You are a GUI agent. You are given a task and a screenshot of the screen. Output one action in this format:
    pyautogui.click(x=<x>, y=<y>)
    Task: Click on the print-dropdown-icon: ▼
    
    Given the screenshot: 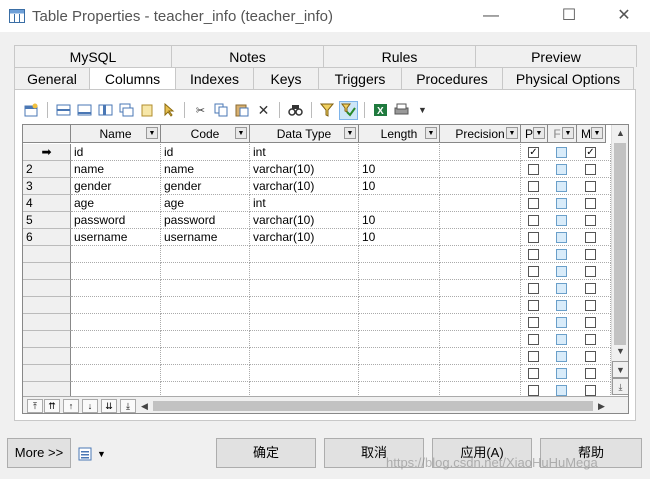 What is the action you would take?
    pyautogui.click(x=422, y=110)
    